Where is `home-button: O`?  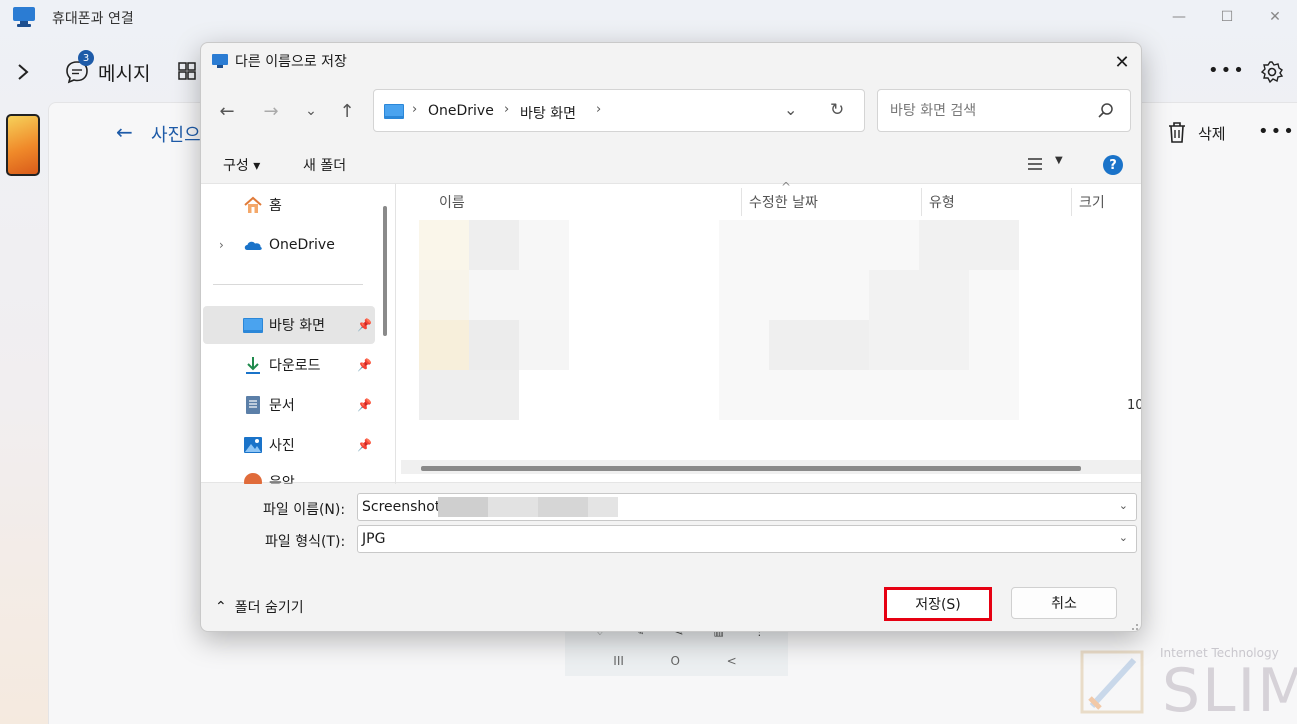 home-button: O is located at coordinates (675, 661).